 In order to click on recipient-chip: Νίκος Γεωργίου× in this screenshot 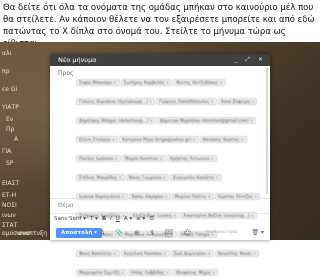, I will do `click(147, 177)`.